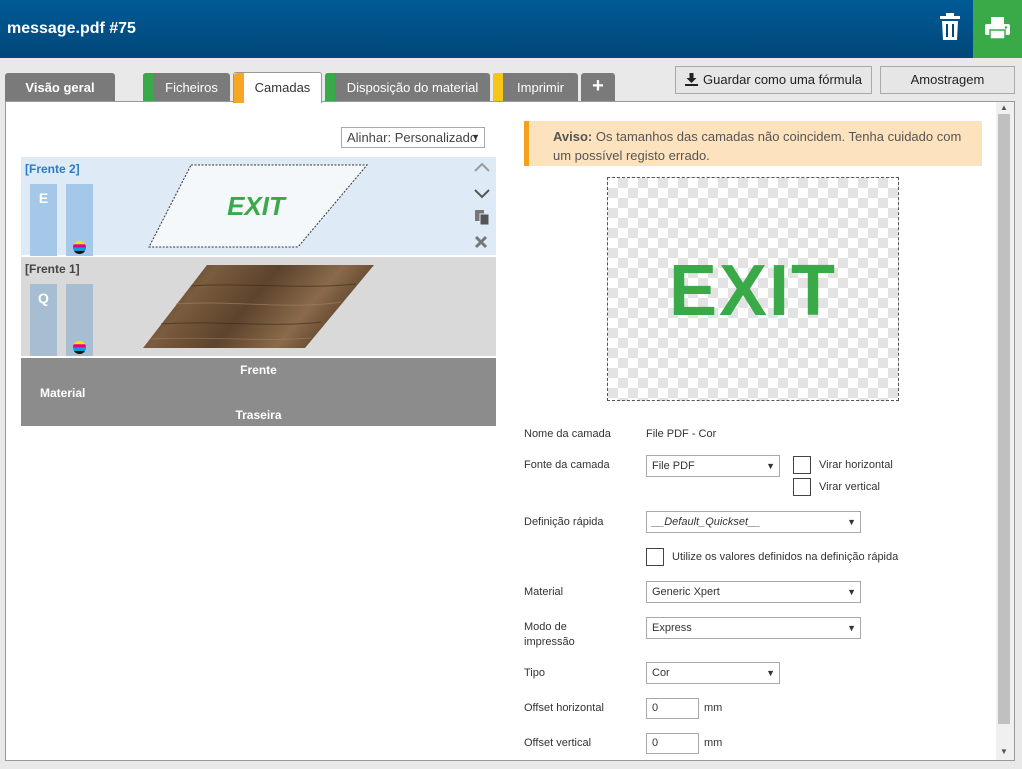 This screenshot has width=1022, height=769. I want to click on tab-label: Disposição do material, so click(412, 87).